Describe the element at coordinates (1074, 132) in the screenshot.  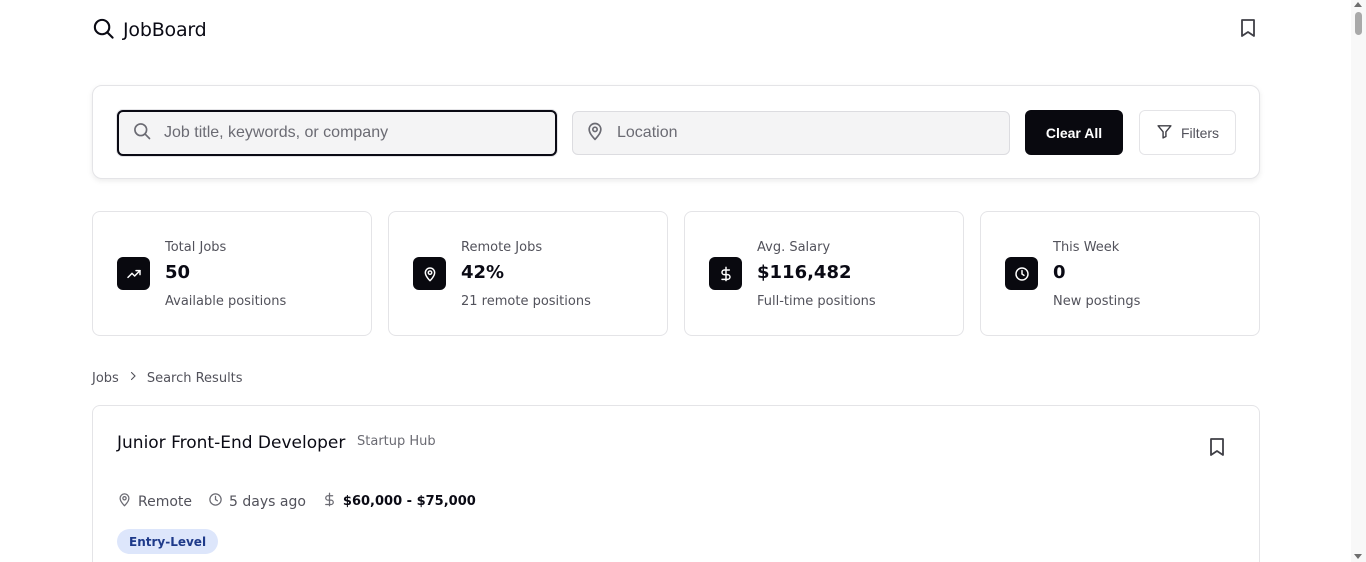
I see `clear-all-button: Clear All` at that location.